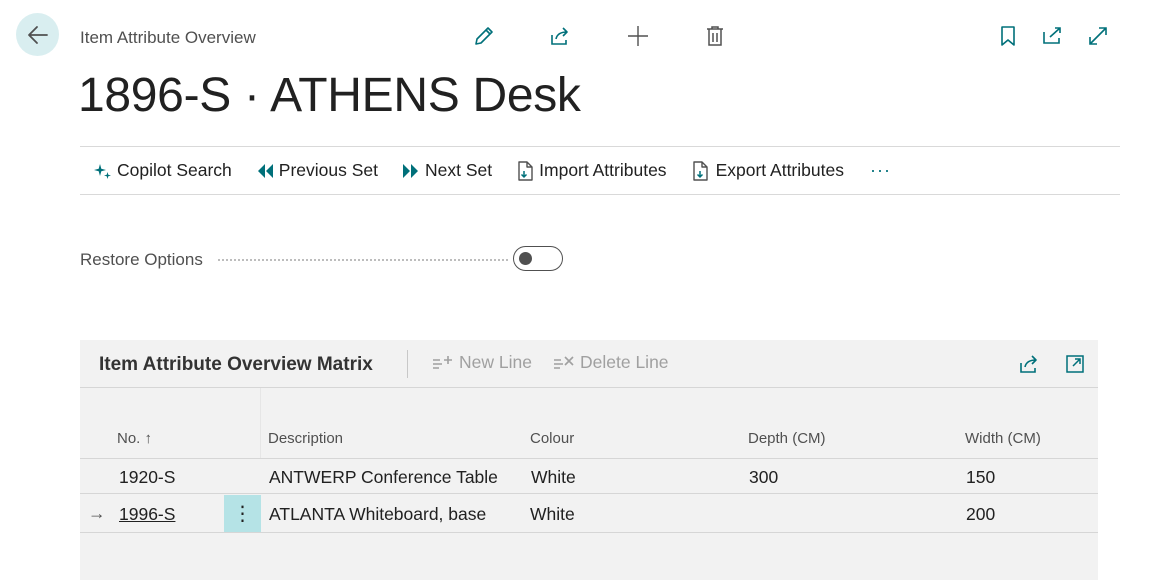 Image resolution: width=1154 pixels, height=580 pixels. I want to click on header-divider, so click(589, 458).